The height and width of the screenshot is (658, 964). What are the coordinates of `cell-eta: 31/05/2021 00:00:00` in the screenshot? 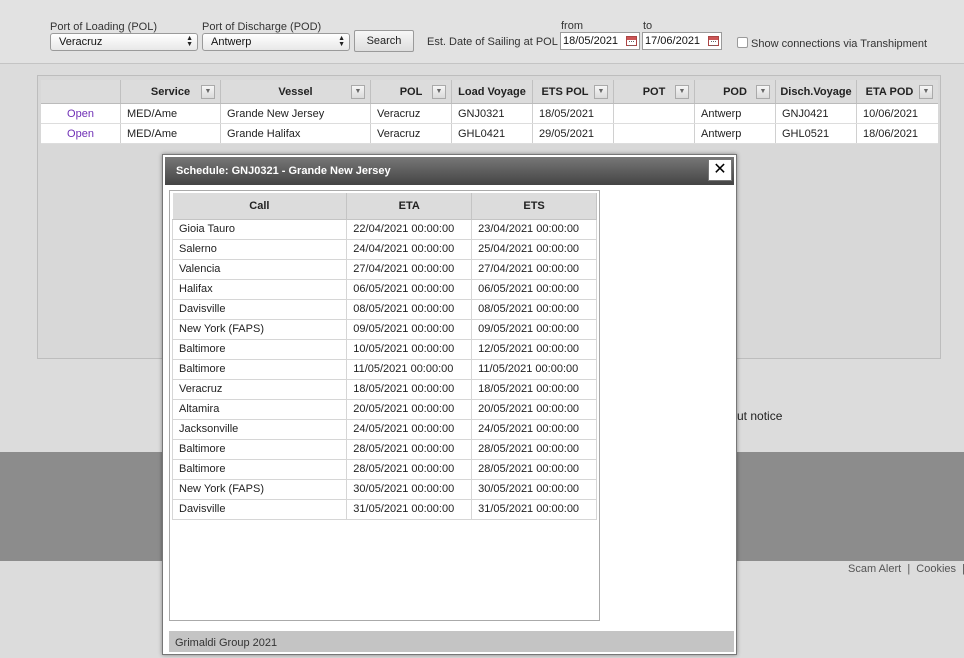 It's located at (409, 509).